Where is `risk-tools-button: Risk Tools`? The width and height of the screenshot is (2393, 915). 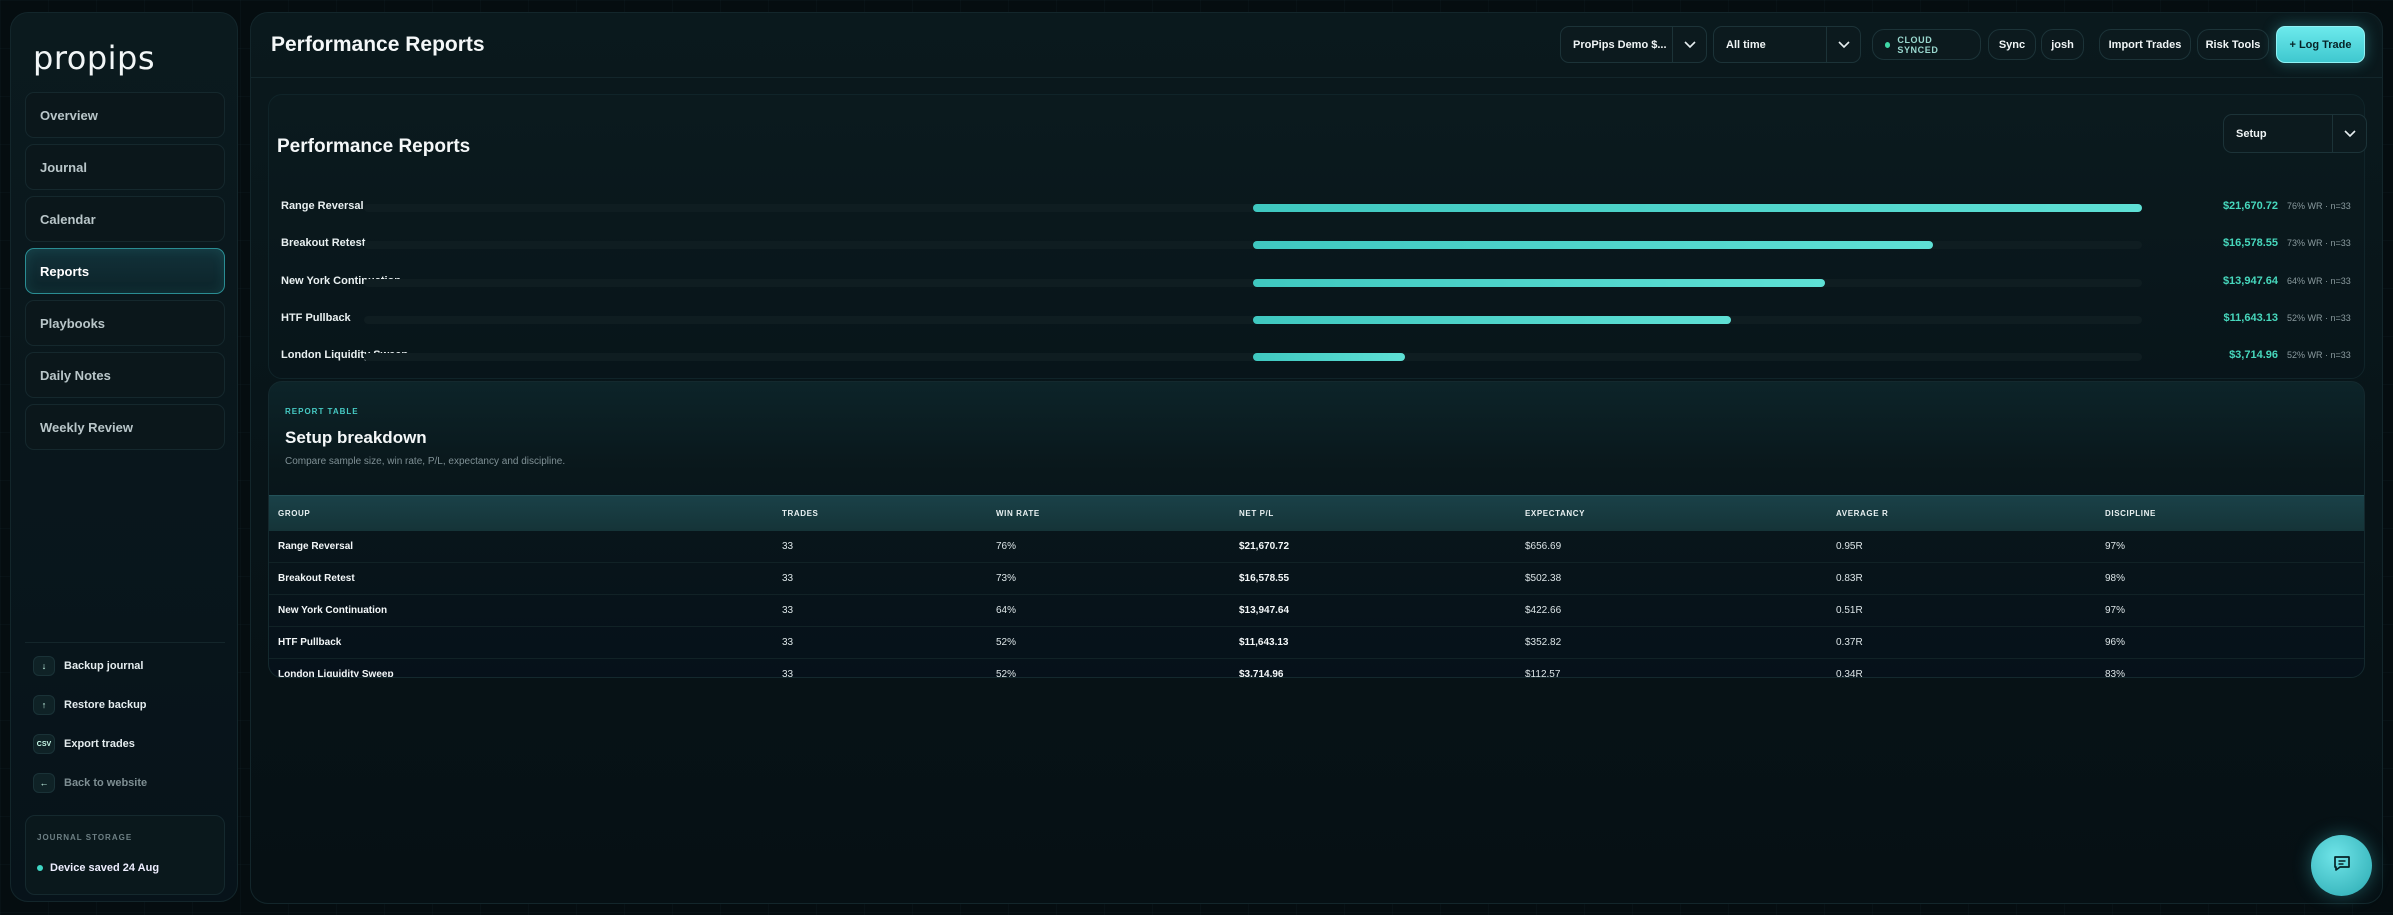 risk-tools-button: Risk Tools is located at coordinates (2233, 44).